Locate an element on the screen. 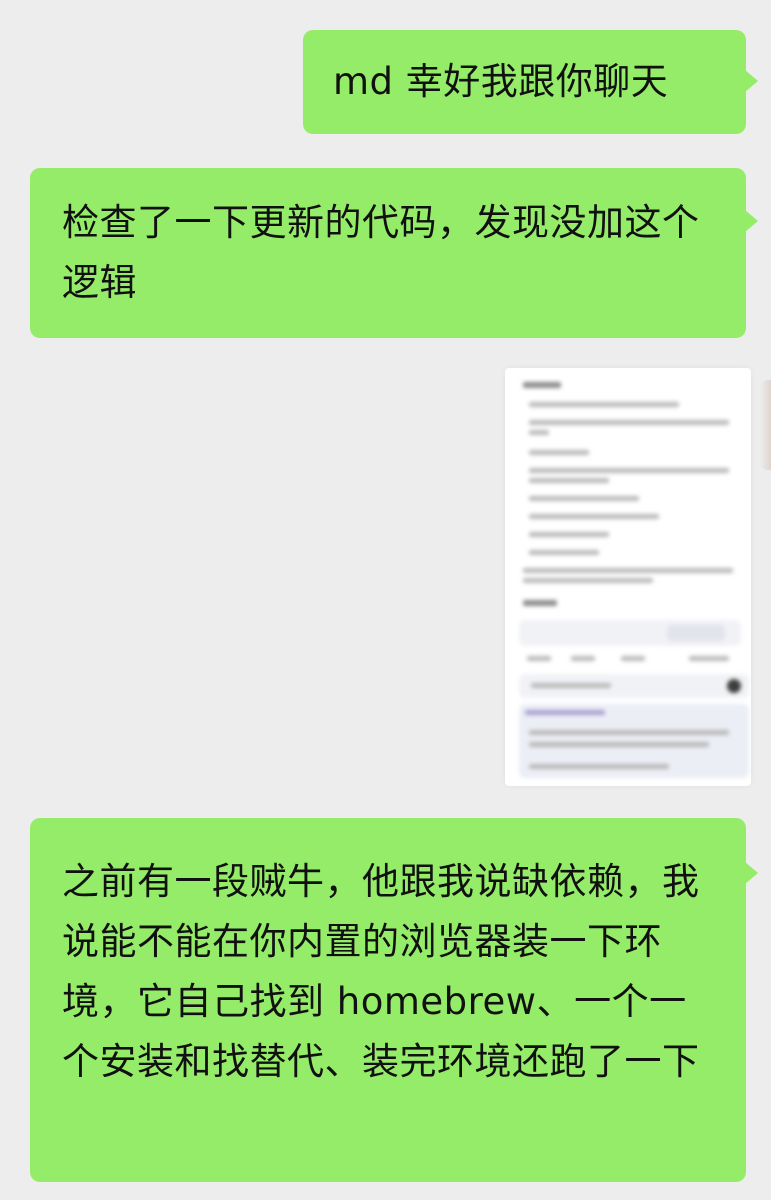 The width and height of the screenshot is (771, 1200). blurred-screenshot is located at coordinates (628, 577).